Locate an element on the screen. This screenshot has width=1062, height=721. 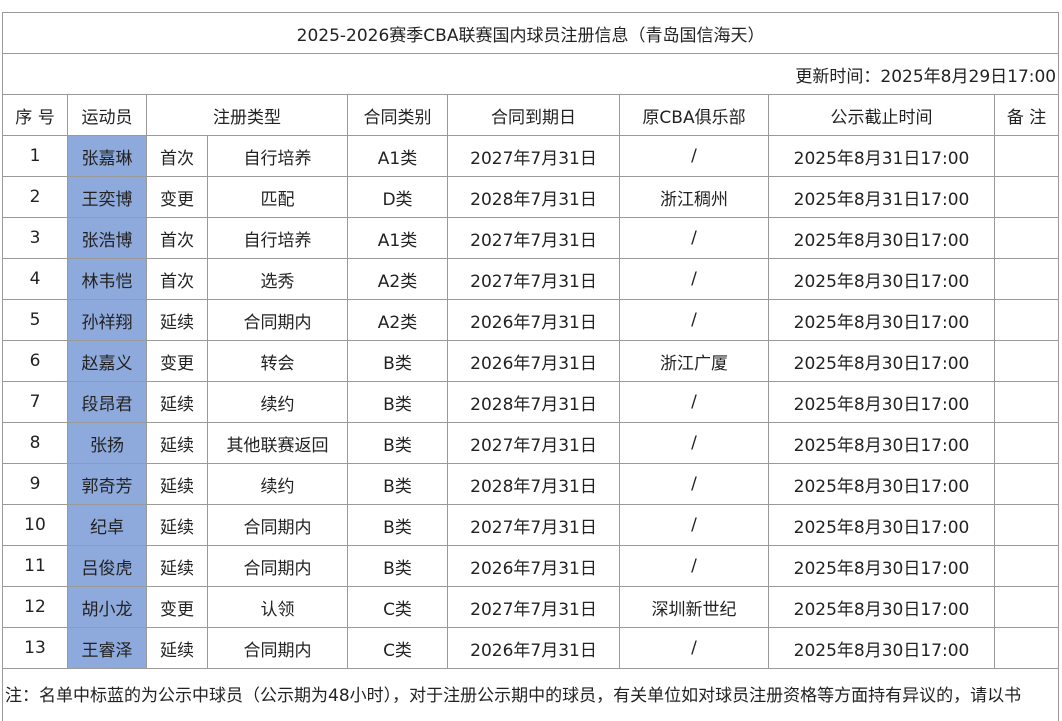
former-club: 浙江广厦 is located at coordinates (694, 361).